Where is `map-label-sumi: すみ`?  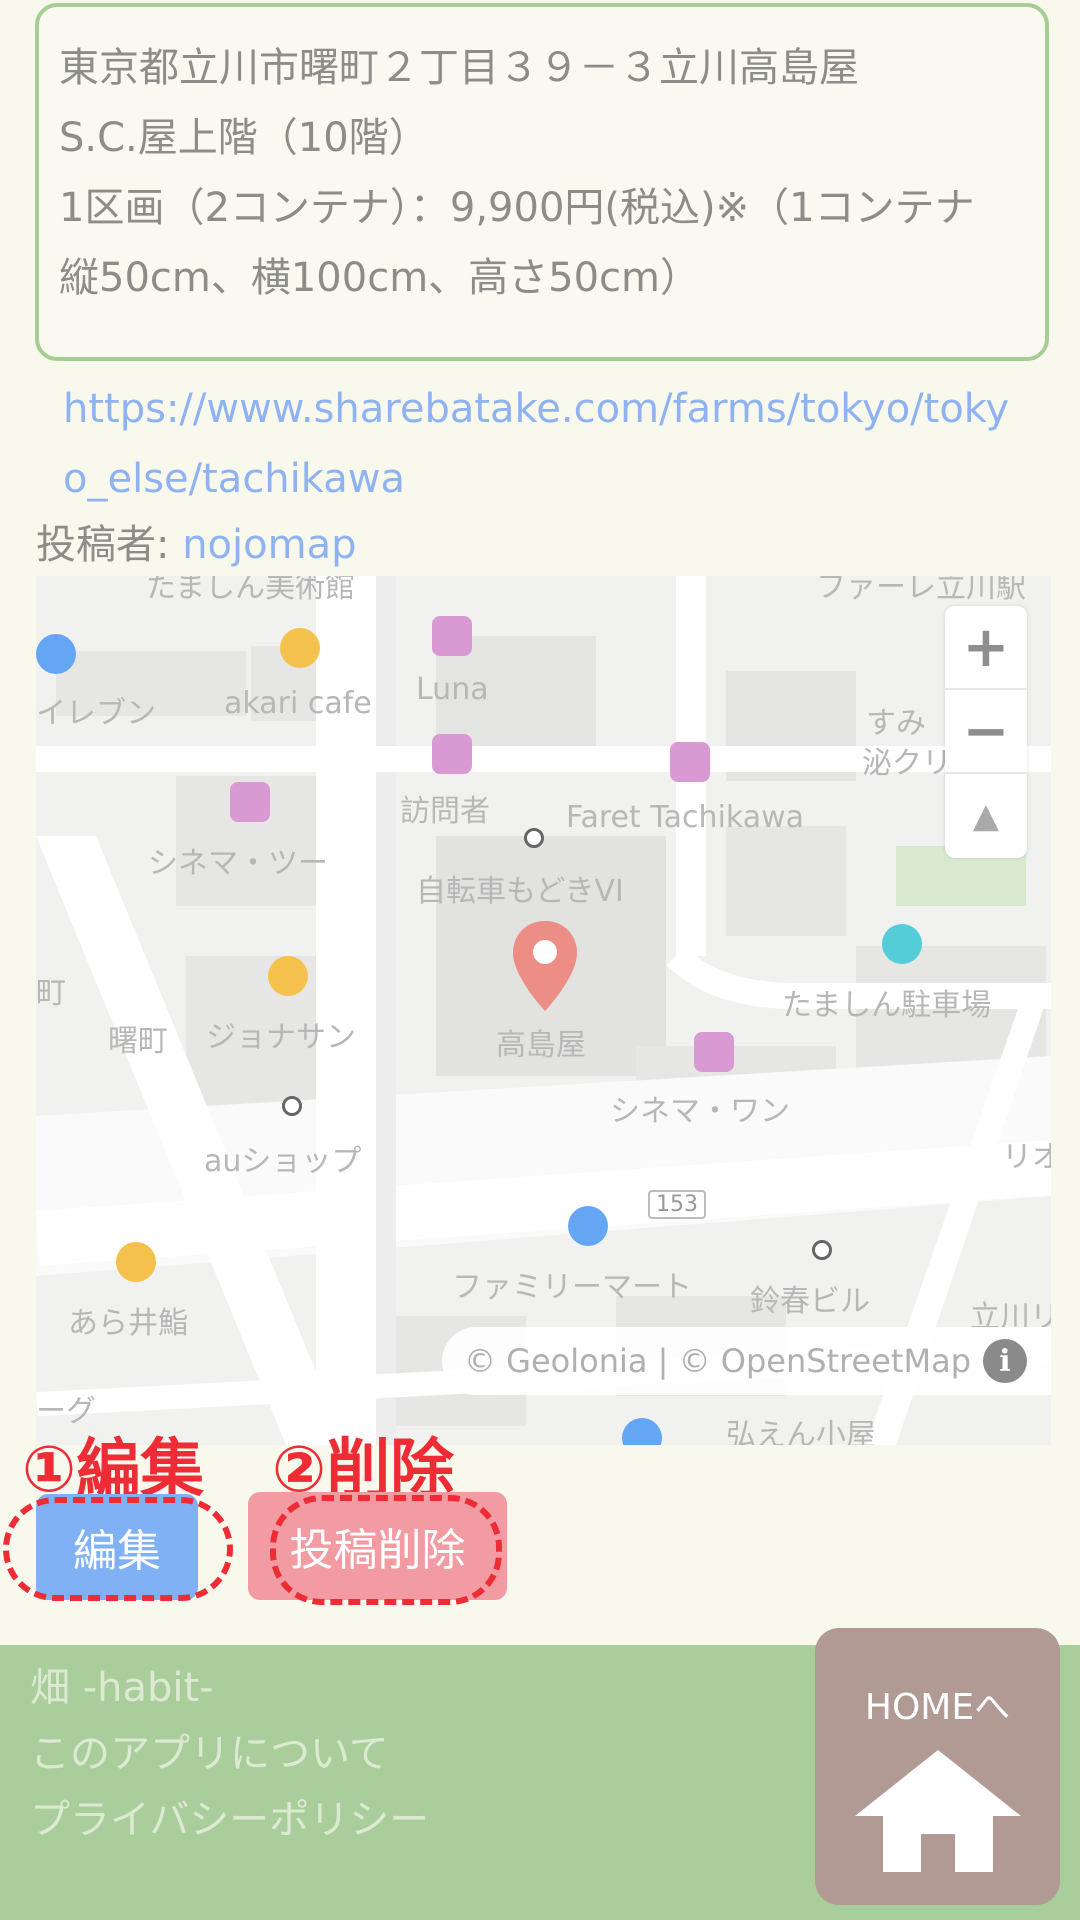 map-label-sumi: すみ is located at coordinates (896, 723).